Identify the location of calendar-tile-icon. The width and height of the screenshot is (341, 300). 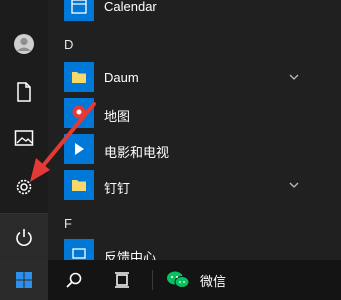
(79, 10).